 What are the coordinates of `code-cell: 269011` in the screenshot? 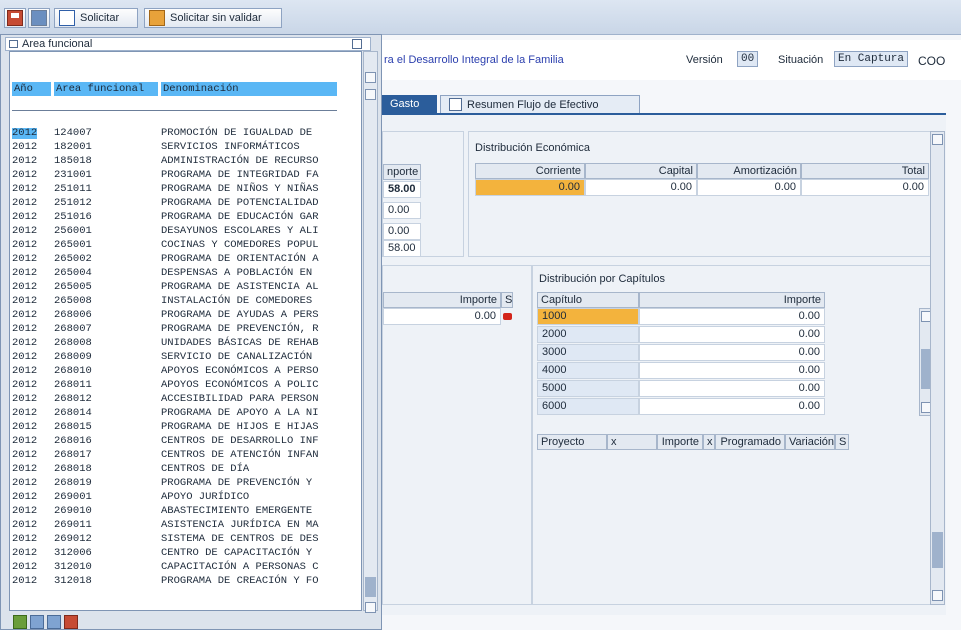 It's located at (73, 525).